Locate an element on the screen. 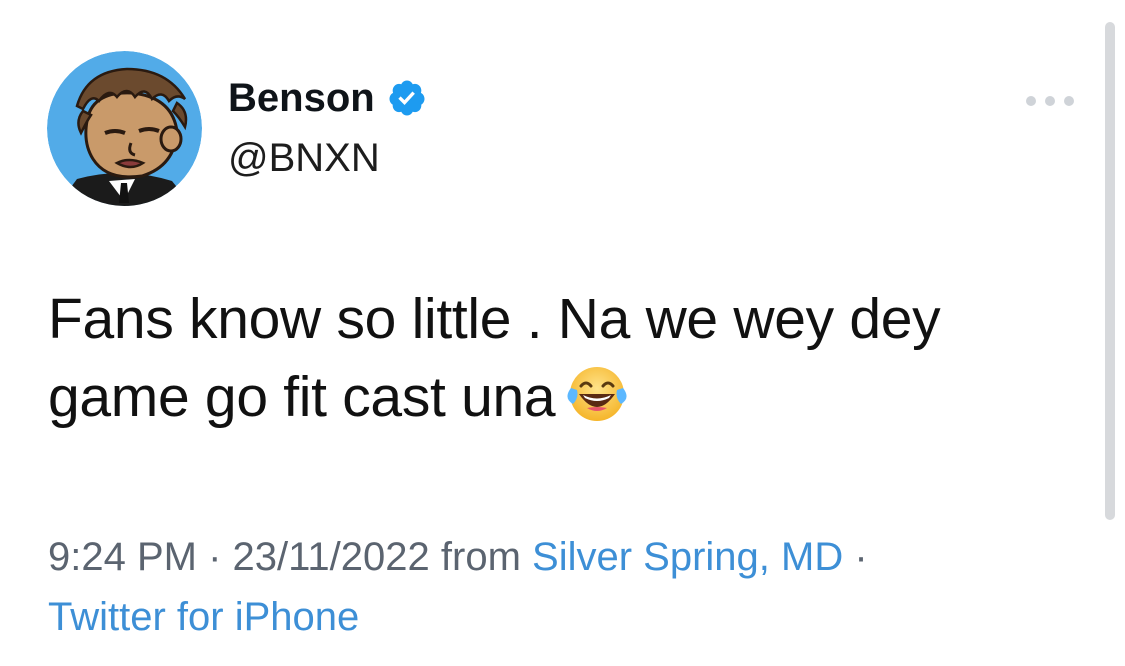  more-options-icon is located at coordinates (1050, 101).